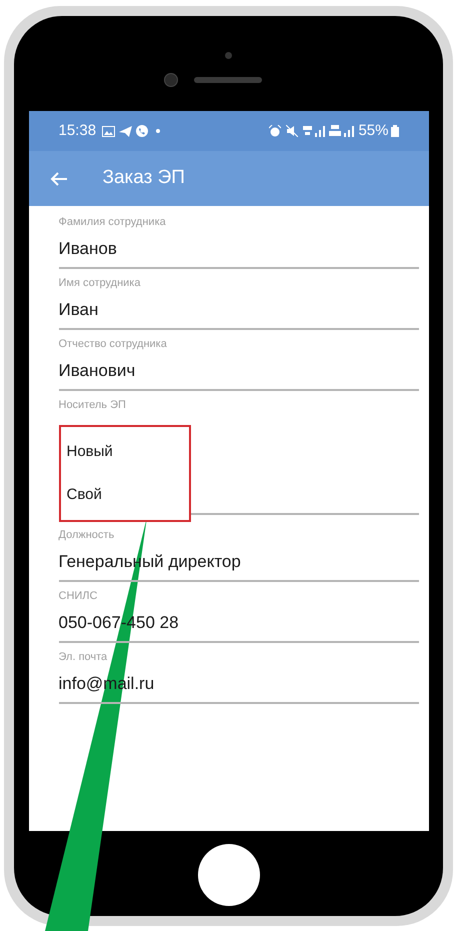 The height and width of the screenshot is (931, 457). Describe the element at coordinates (83, 657) in the screenshot. I see `field-label: Эл. почта` at that location.